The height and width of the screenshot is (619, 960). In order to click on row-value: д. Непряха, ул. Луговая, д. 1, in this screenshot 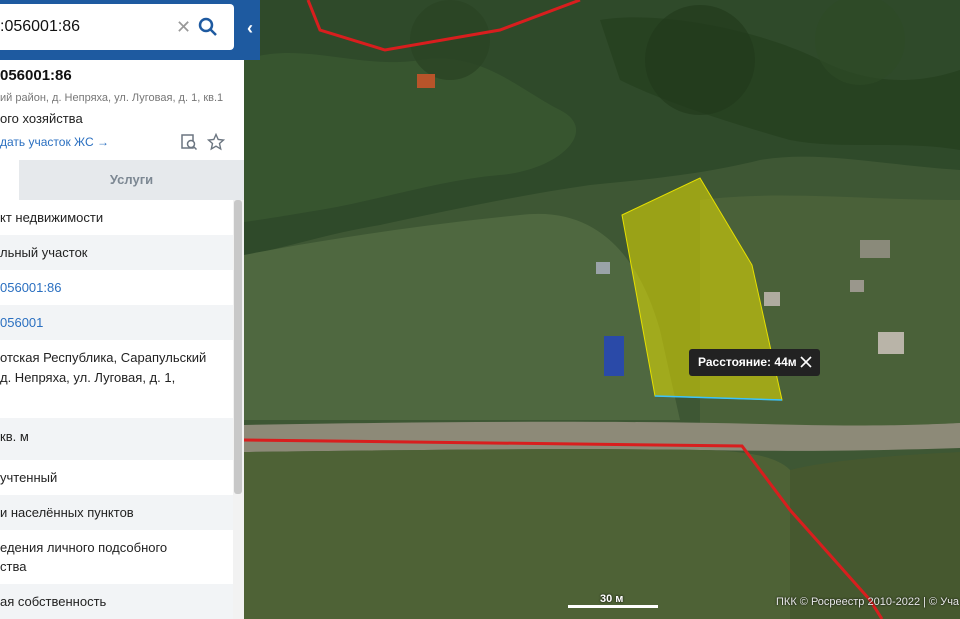, I will do `click(88, 377)`.